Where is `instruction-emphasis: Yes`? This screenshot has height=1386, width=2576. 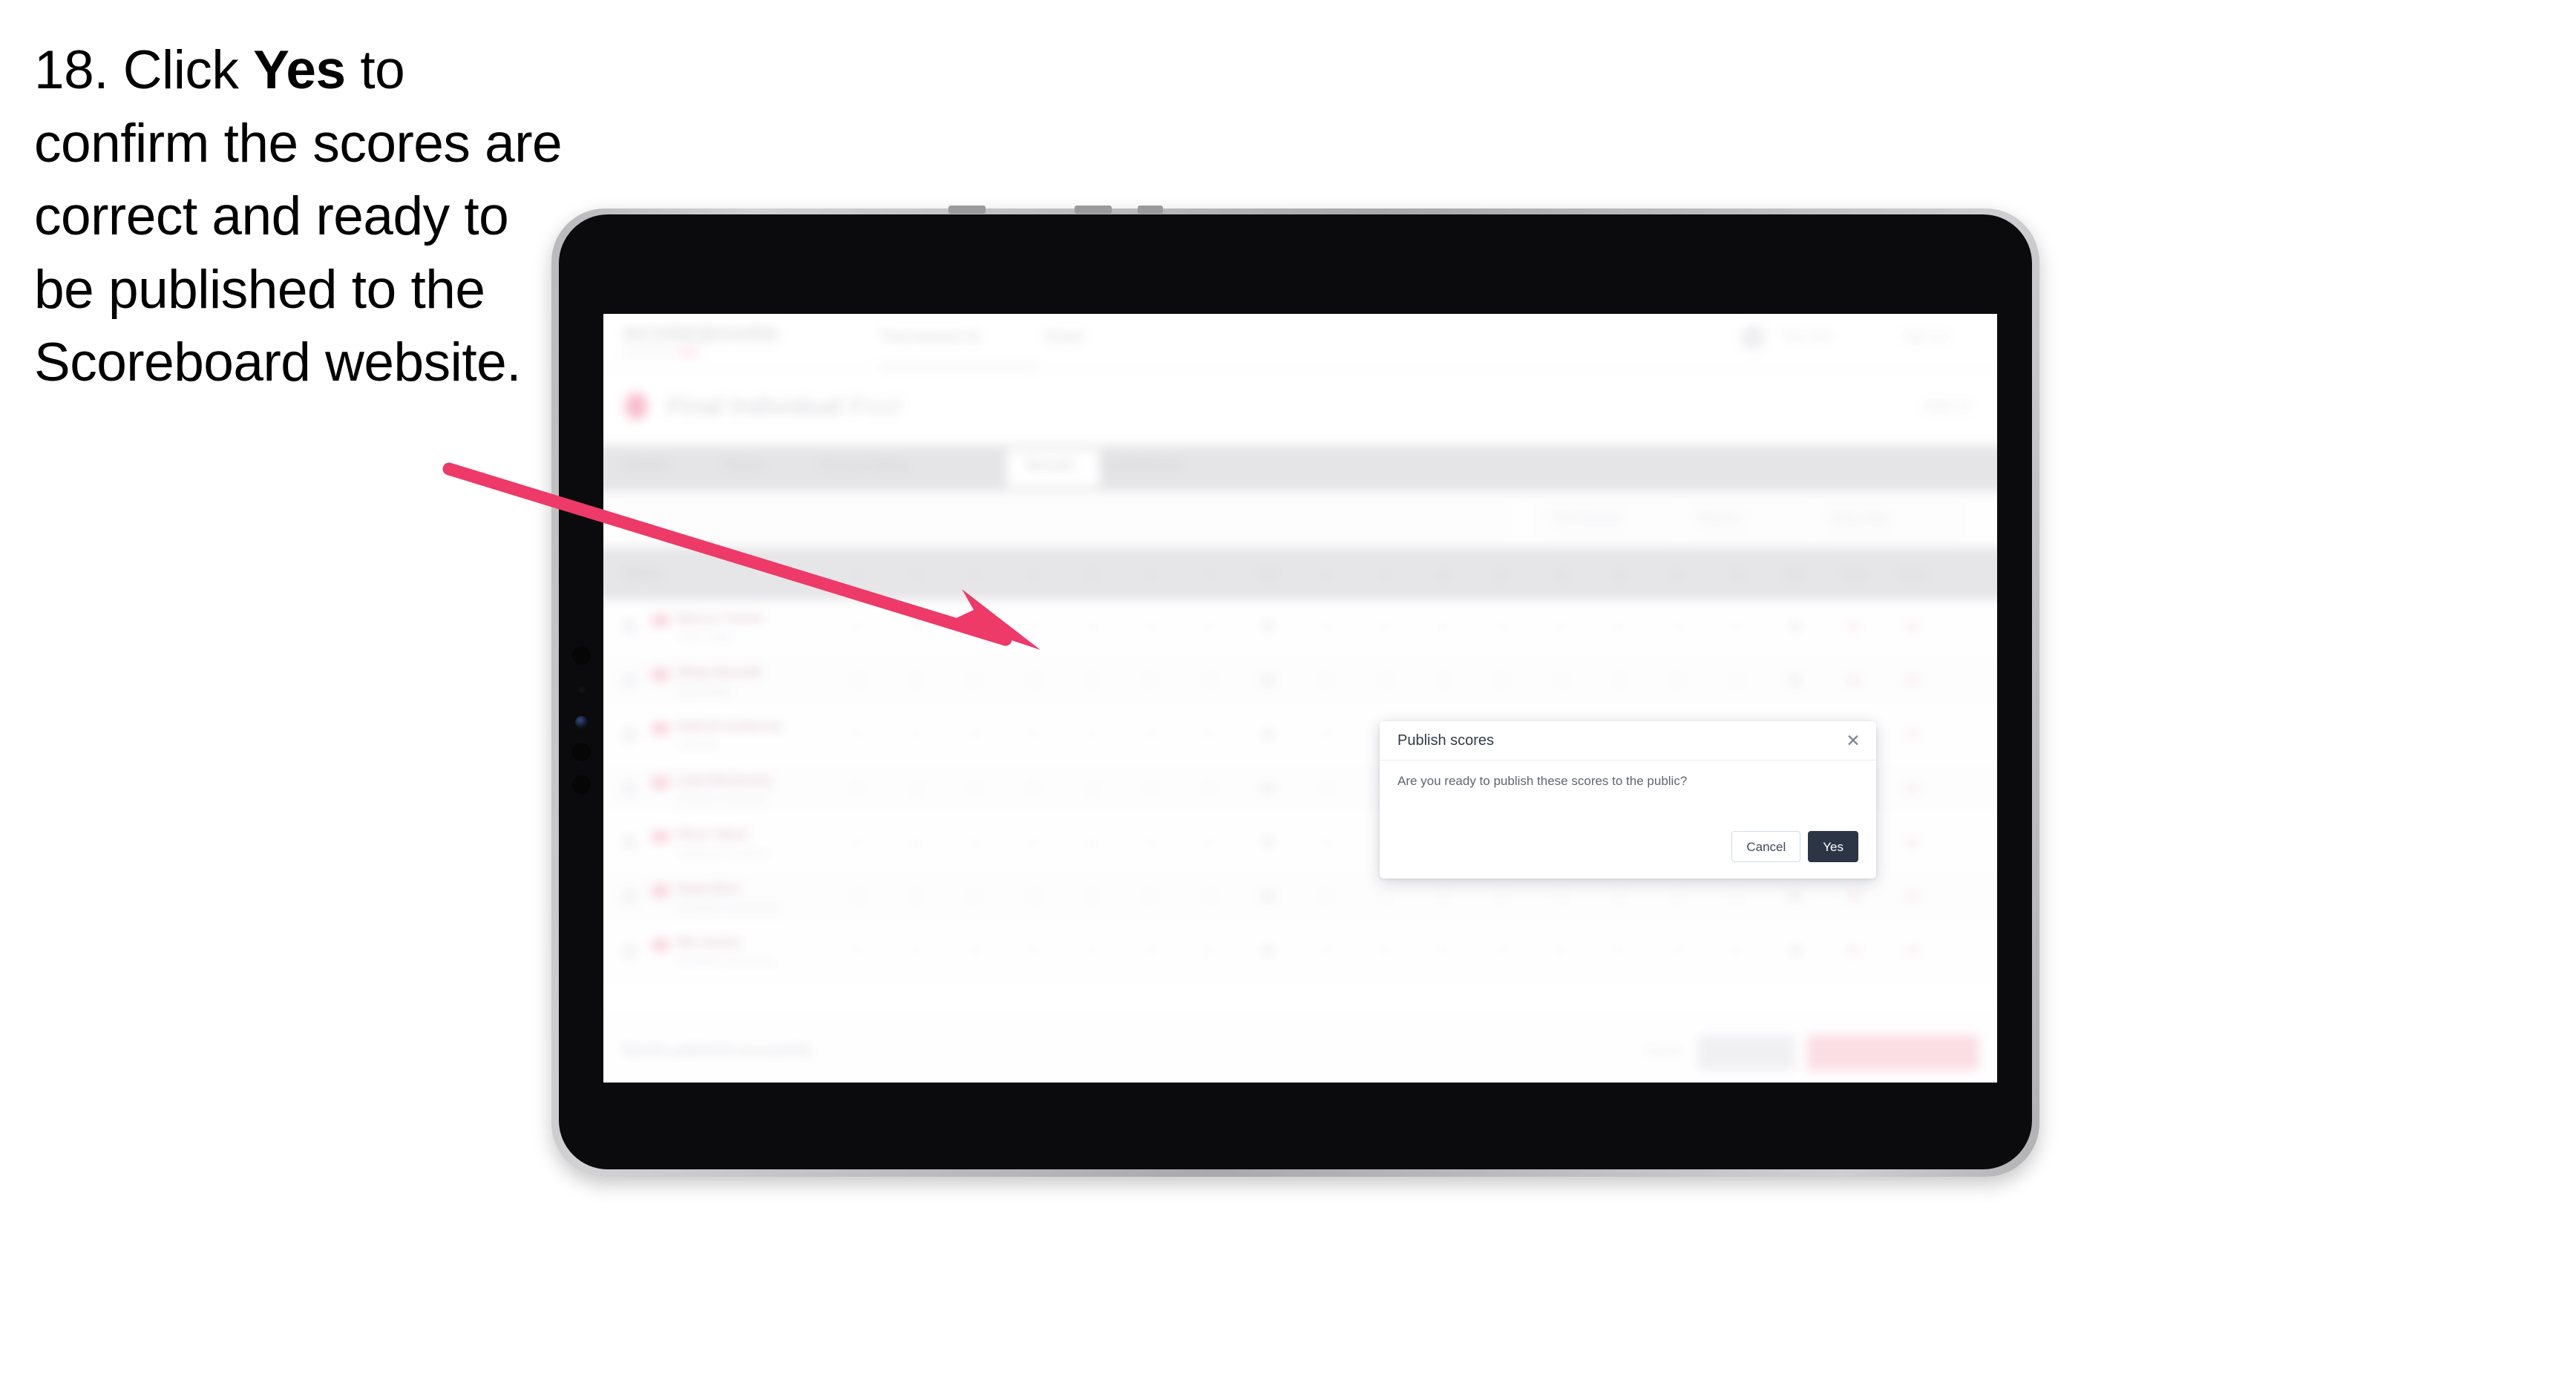 instruction-emphasis: Yes is located at coordinates (299, 70).